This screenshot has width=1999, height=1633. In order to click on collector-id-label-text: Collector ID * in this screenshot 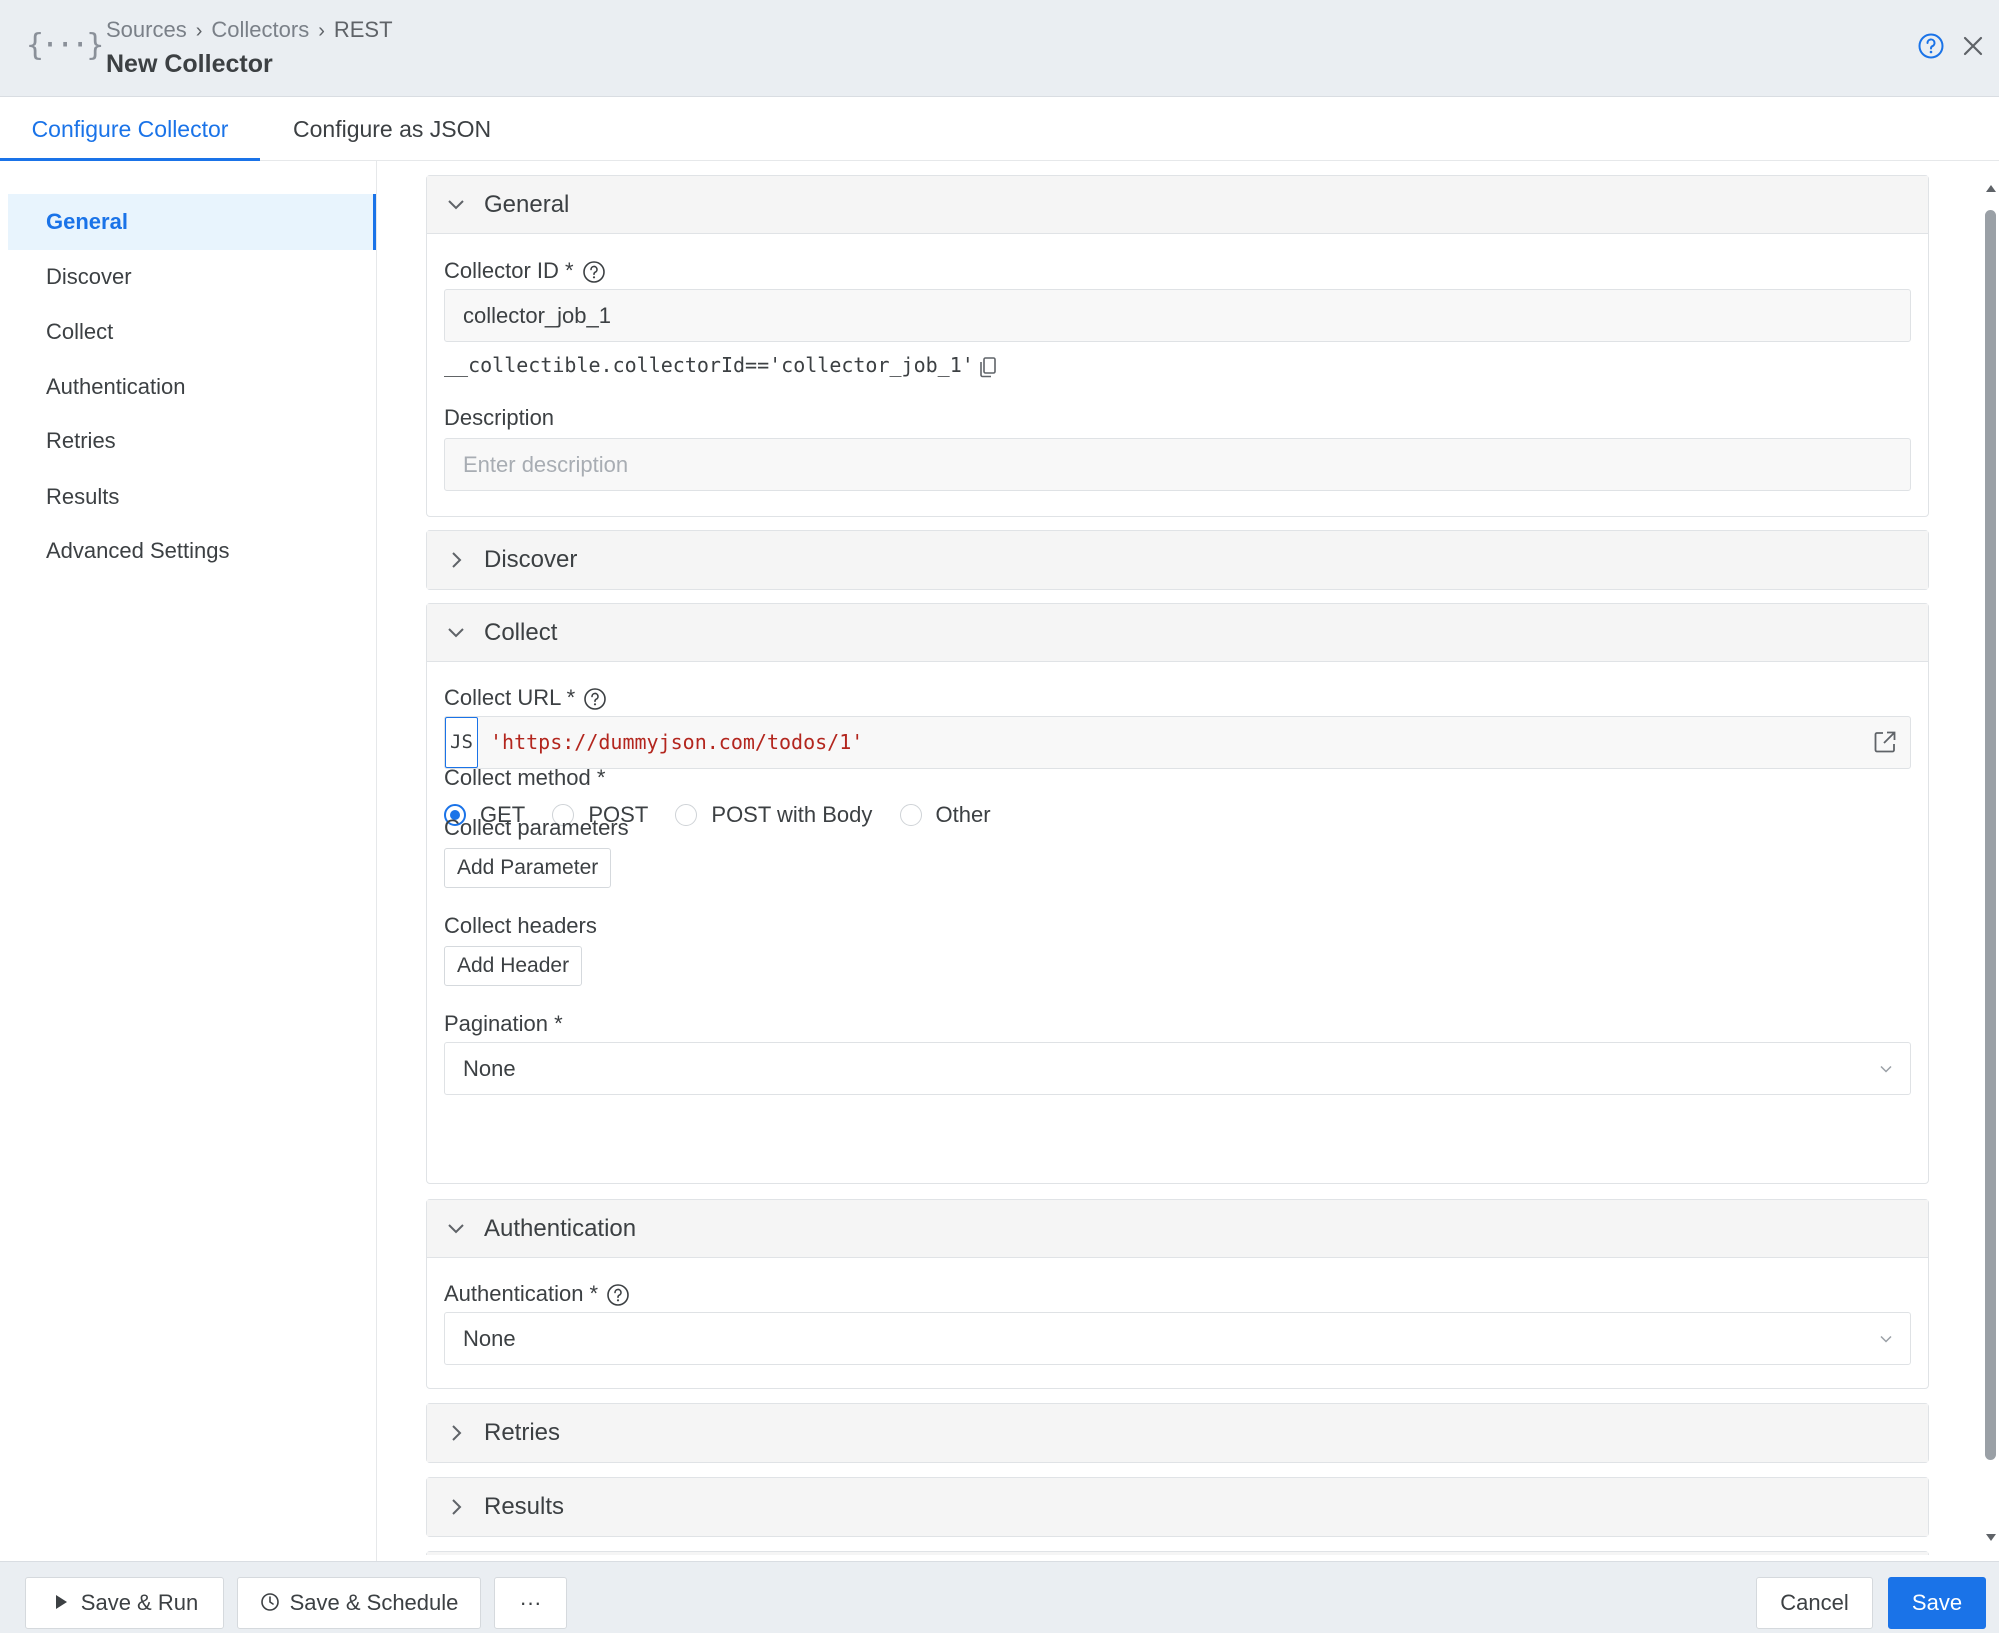, I will do `click(509, 270)`.